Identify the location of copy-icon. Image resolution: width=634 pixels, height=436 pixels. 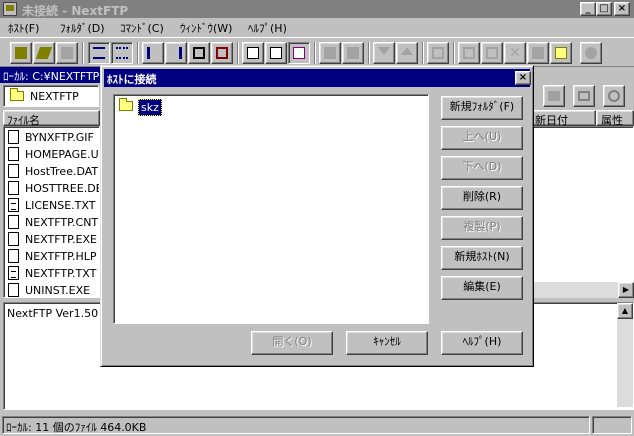
(469, 53).